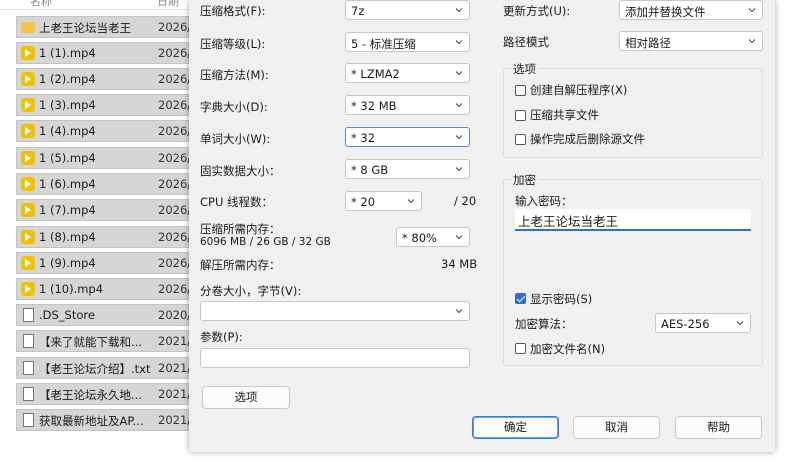 Image resolution: width=800 pixels, height=468 pixels. What do you see at coordinates (108, 420) in the screenshot?
I see `file-row: 获取最新地址及AP... 2021/` at bounding box center [108, 420].